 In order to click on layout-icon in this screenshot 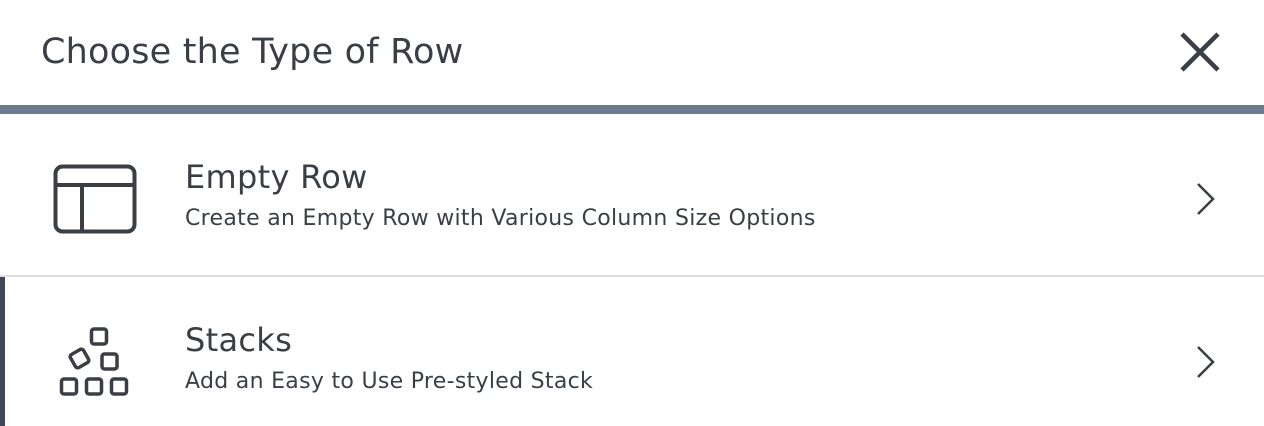, I will do `click(95, 199)`.